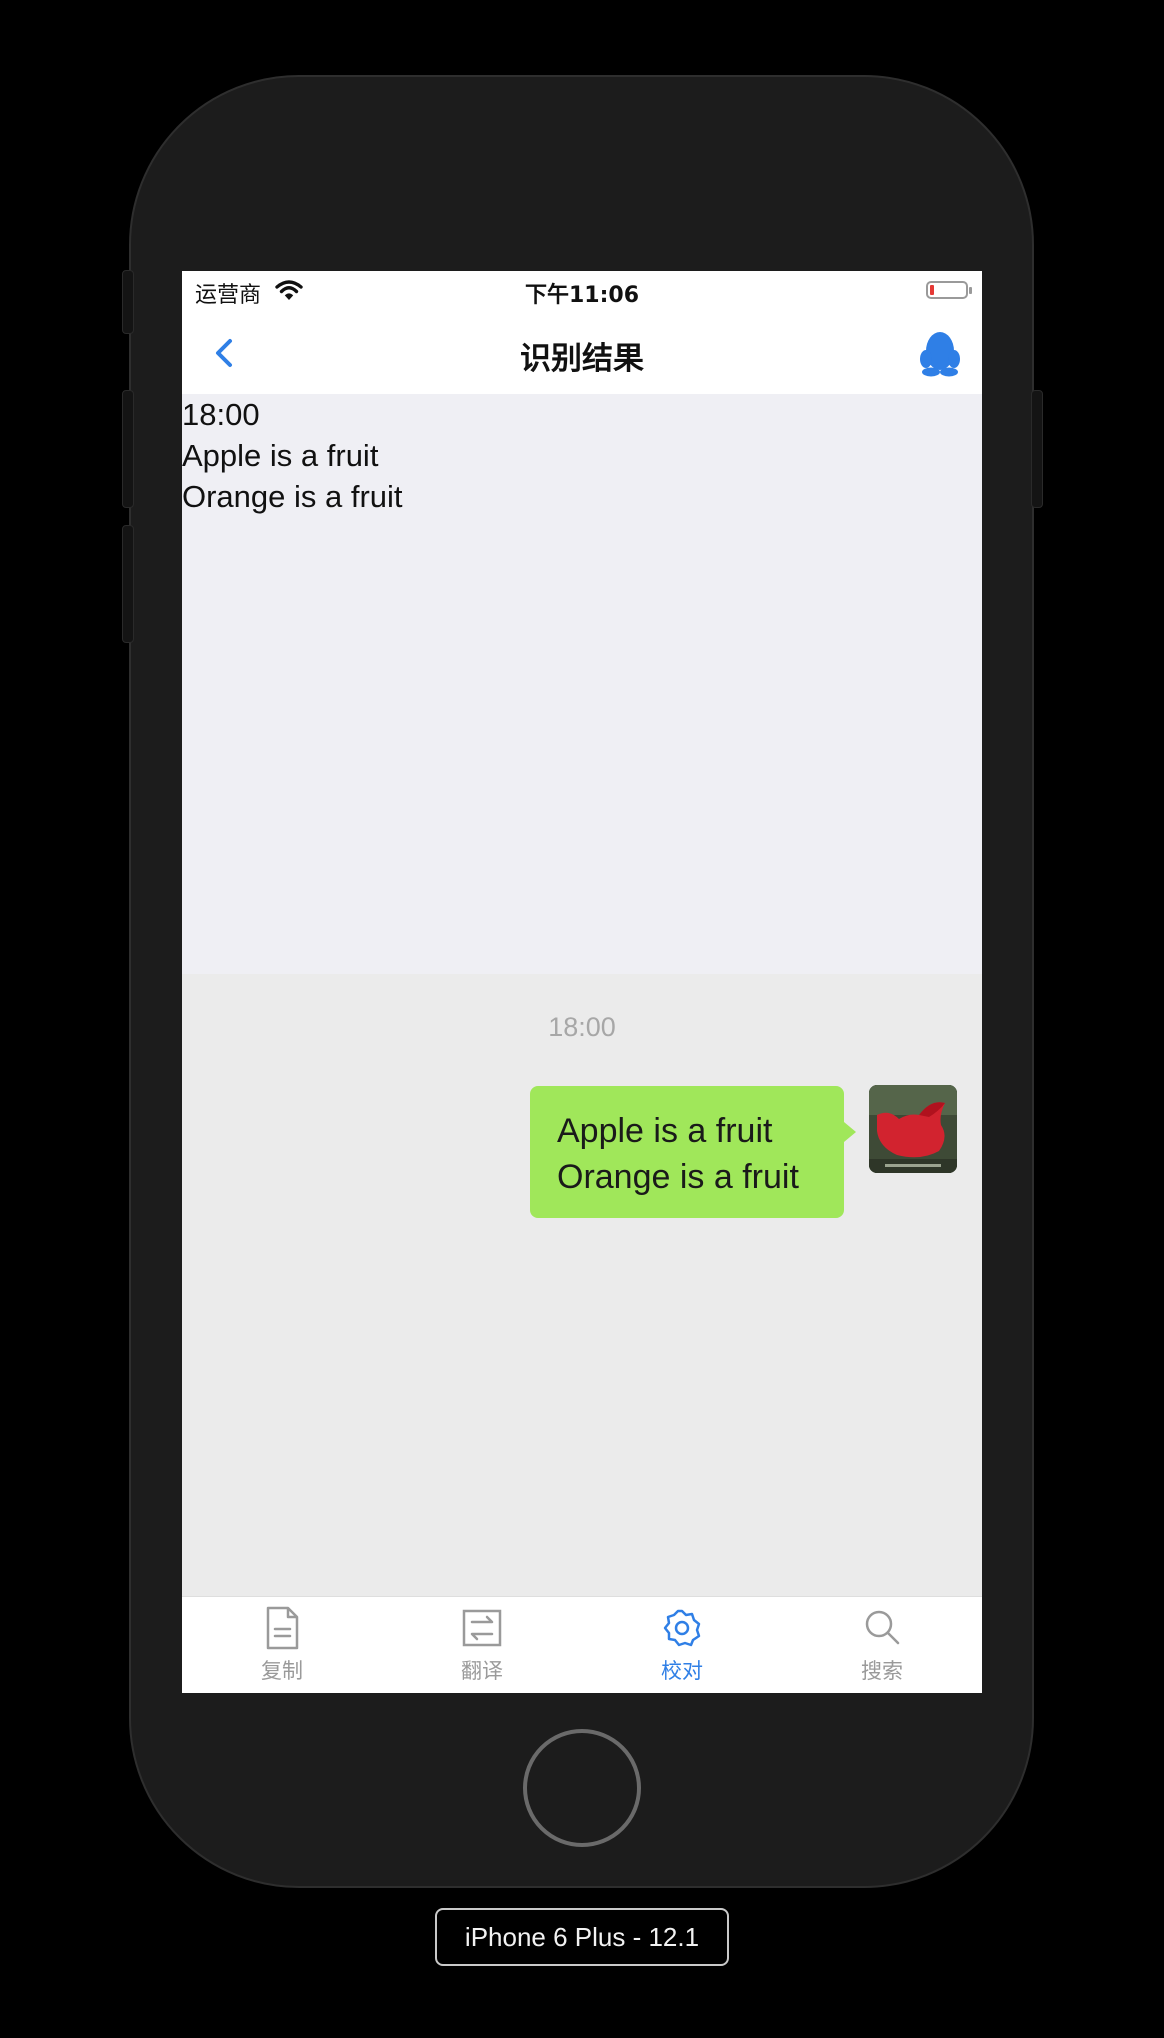  I want to click on tab-label: 校对, so click(682, 1671).